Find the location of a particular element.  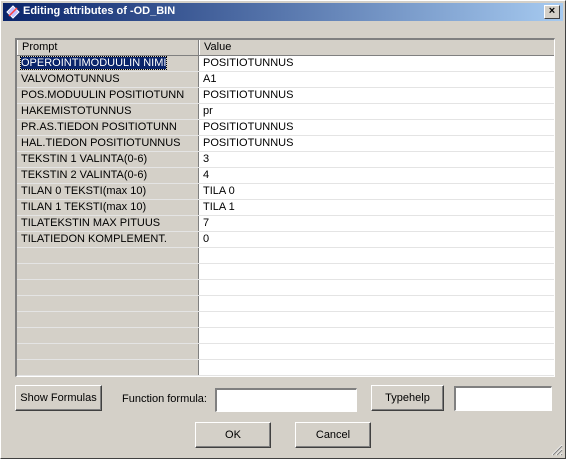

table-row: HAKEMISTOTUNNUS pr is located at coordinates (285, 112).